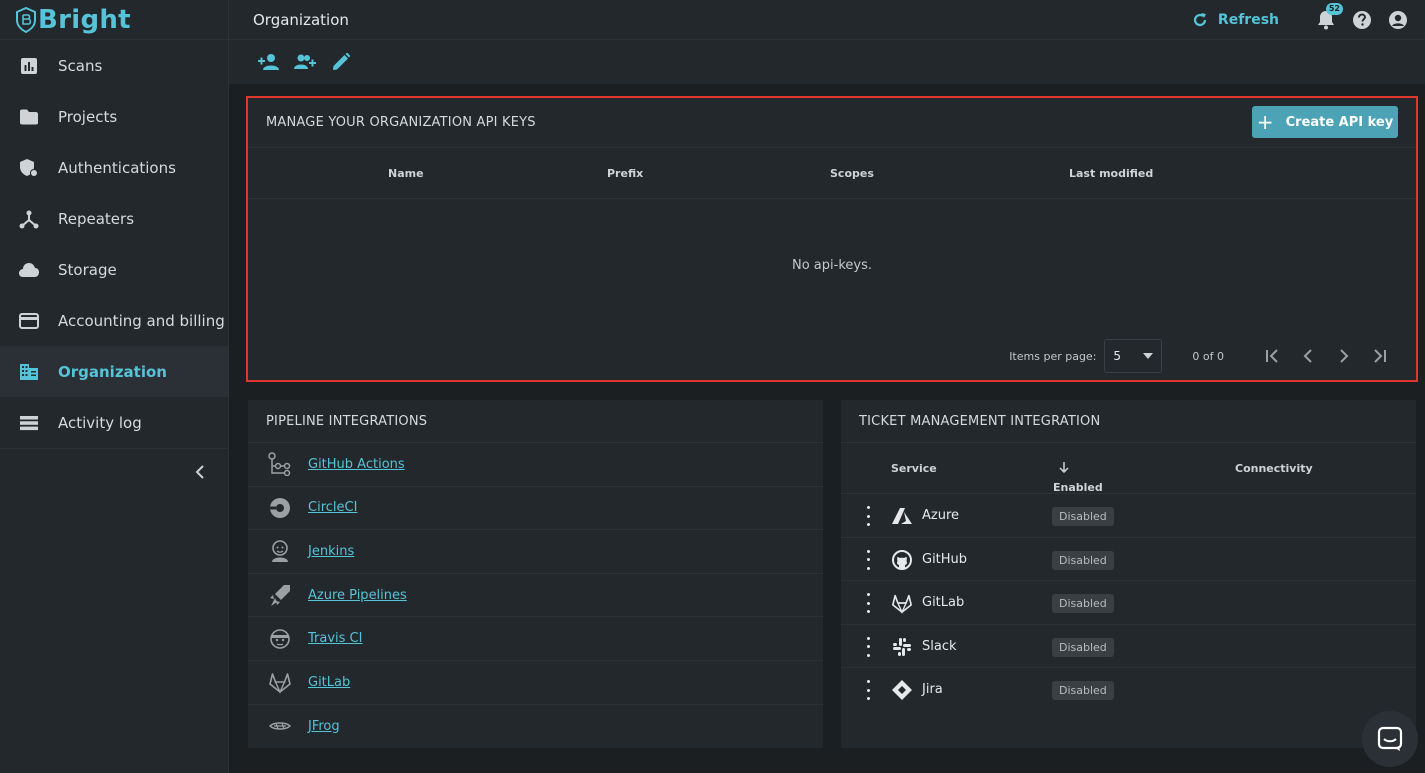  Describe the element at coordinates (1398, 20) in the screenshot. I see `account-button` at that location.